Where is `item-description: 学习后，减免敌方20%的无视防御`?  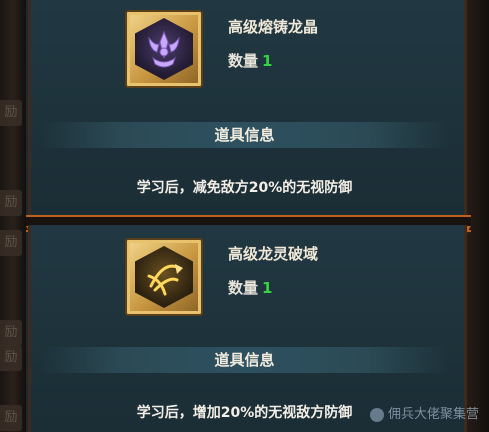
item-description: 学习后，减免敌方20%的无视防御 is located at coordinates (244, 188).